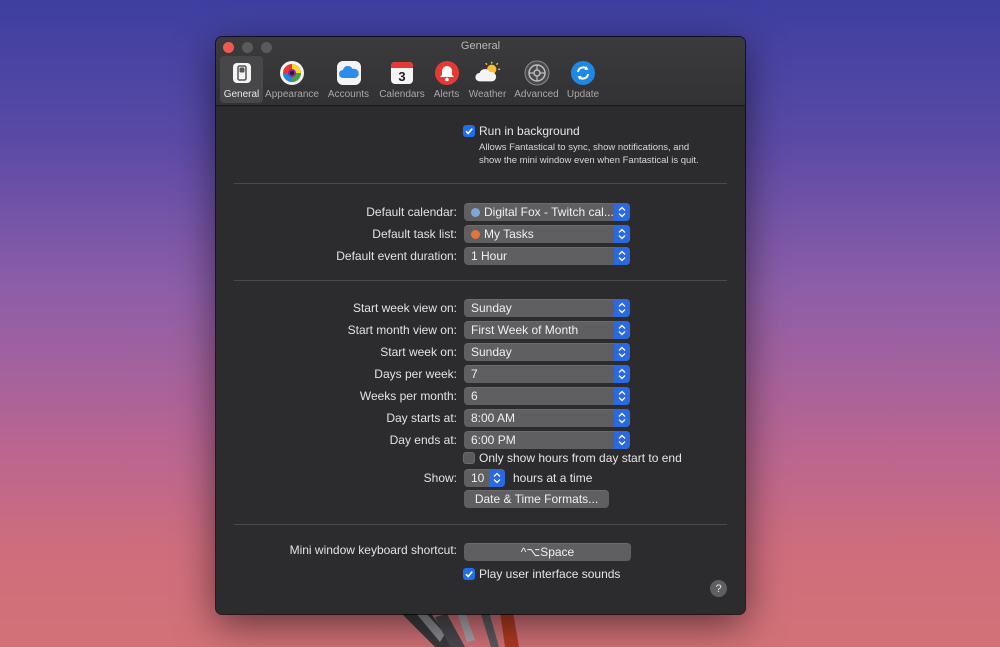 The image size is (1000, 647). What do you see at coordinates (440, 478) in the screenshot?
I see `show-label: Show:` at bounding box center [440, 478].